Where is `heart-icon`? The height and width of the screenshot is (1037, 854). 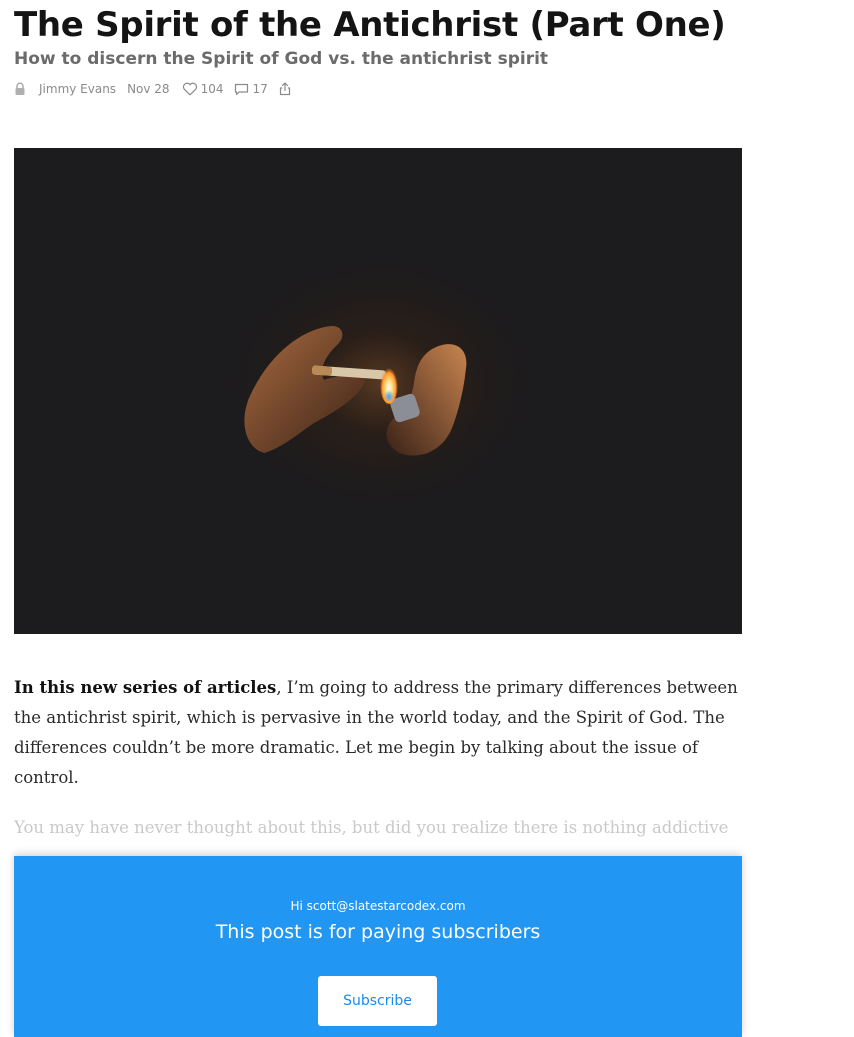 heart-icon is located at coordinates (189, 89).